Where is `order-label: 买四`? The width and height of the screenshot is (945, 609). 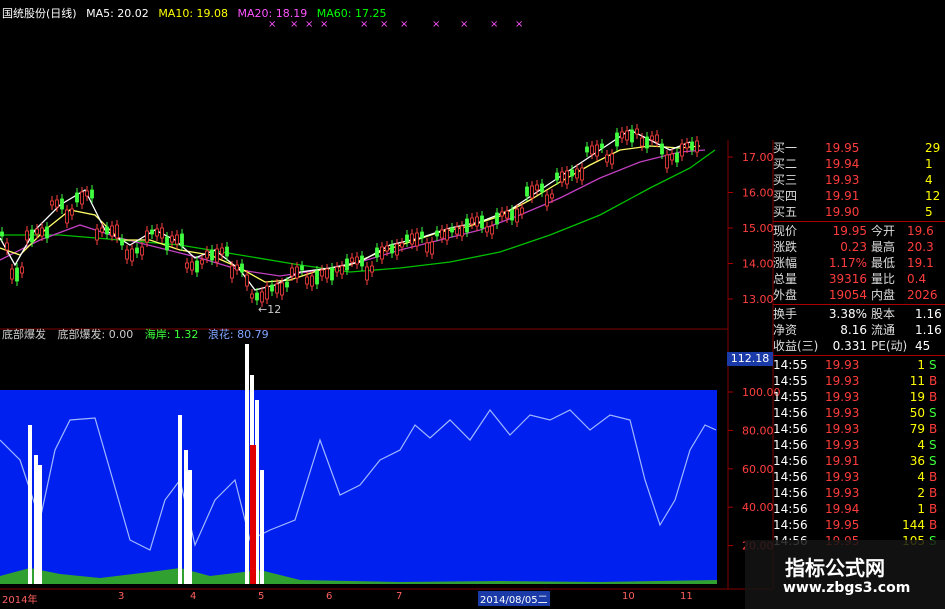 order-label: 买四 is located at coordinates (785, 196).